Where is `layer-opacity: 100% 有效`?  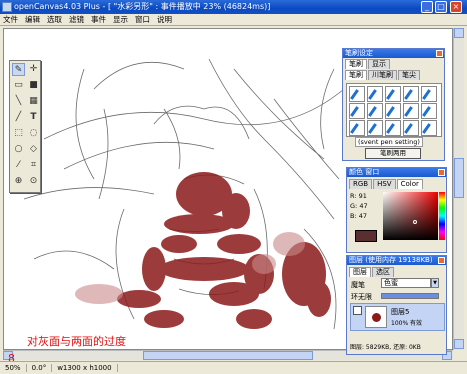 layer-opacity: 100% 有效 is located at coordinates (407, 323).